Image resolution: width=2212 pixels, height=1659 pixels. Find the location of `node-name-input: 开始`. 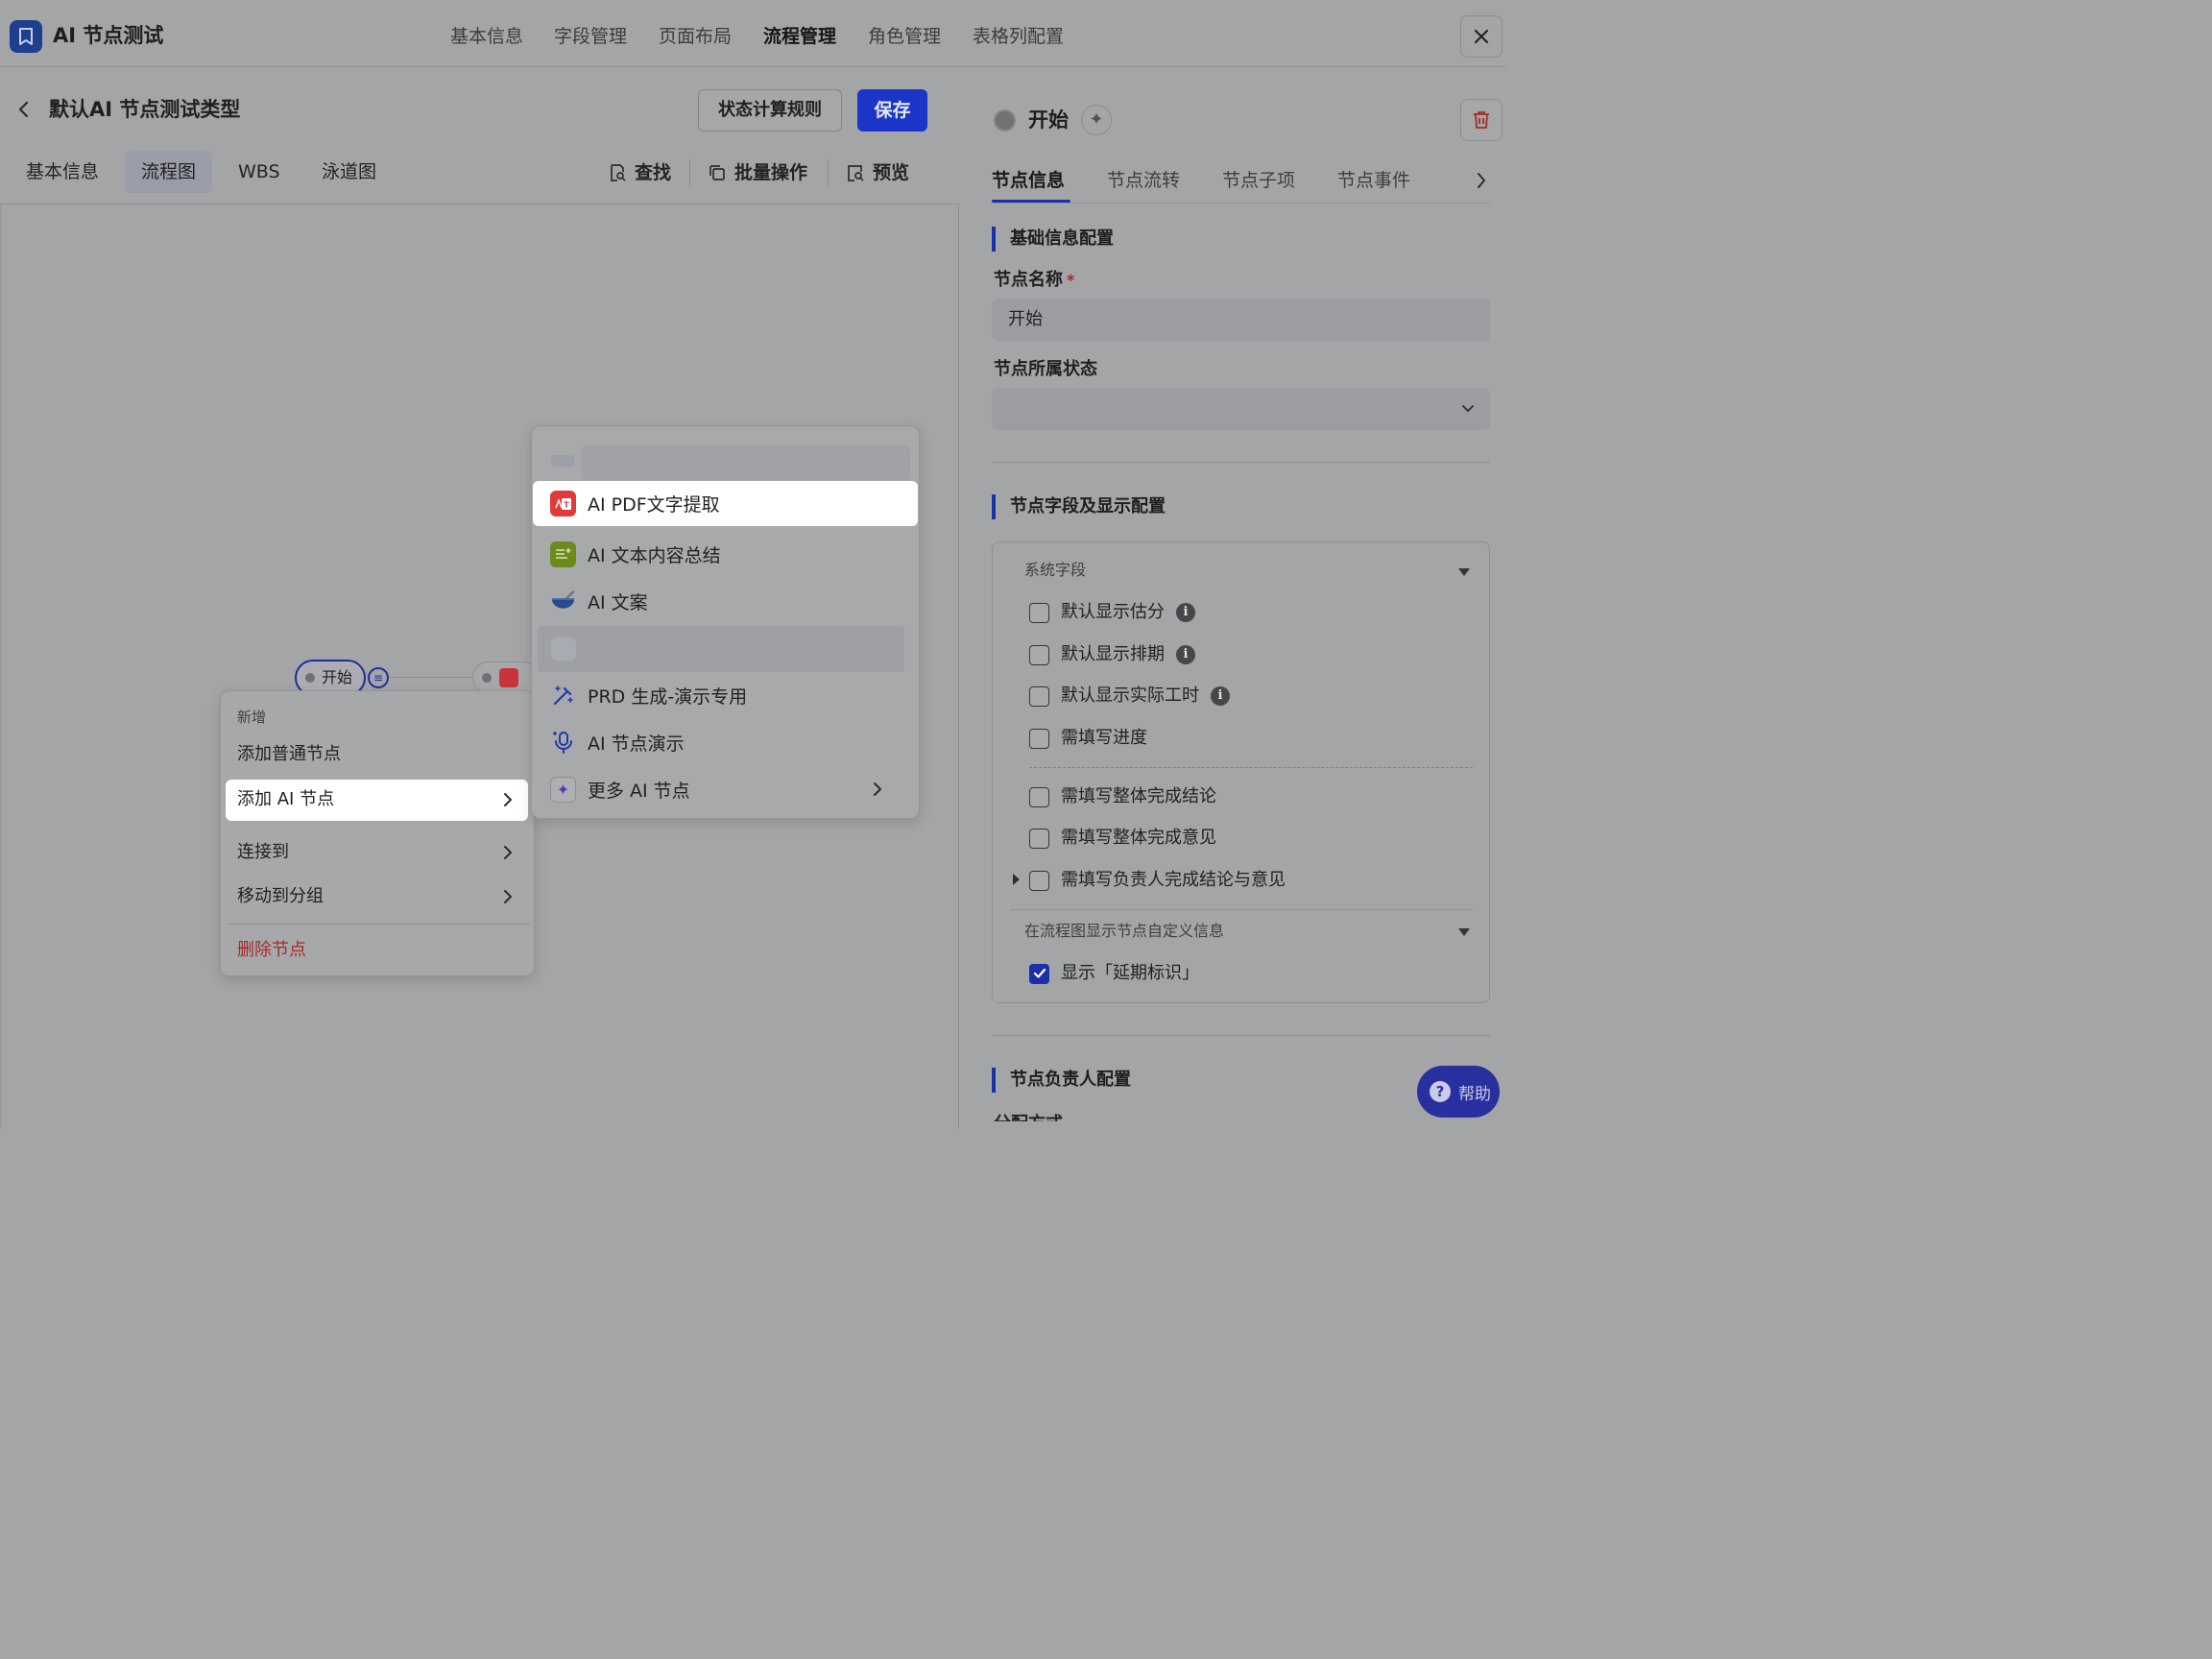

node-name-input: 开始 is located at coordinates (1241, 320).